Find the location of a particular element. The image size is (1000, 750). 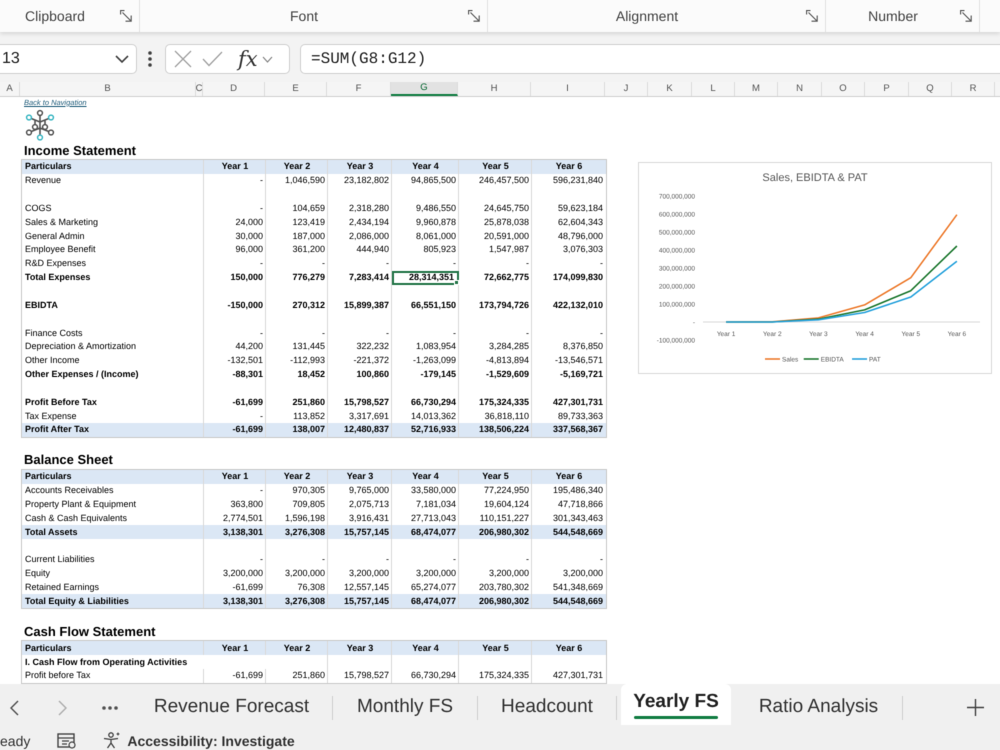

fill-handle-icon is located at coordinates (456, 282).